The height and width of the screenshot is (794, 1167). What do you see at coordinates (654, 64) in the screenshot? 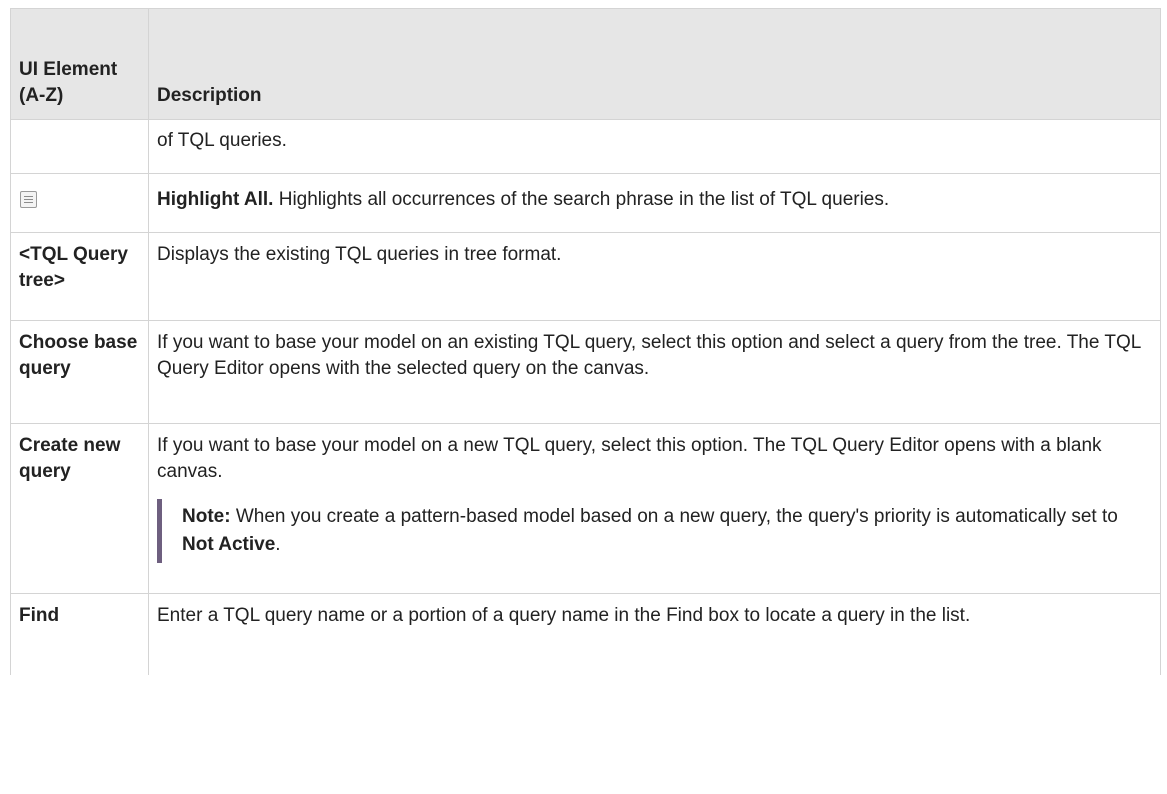
I see `column-header-description: Description` at bounding box center [654, 64].